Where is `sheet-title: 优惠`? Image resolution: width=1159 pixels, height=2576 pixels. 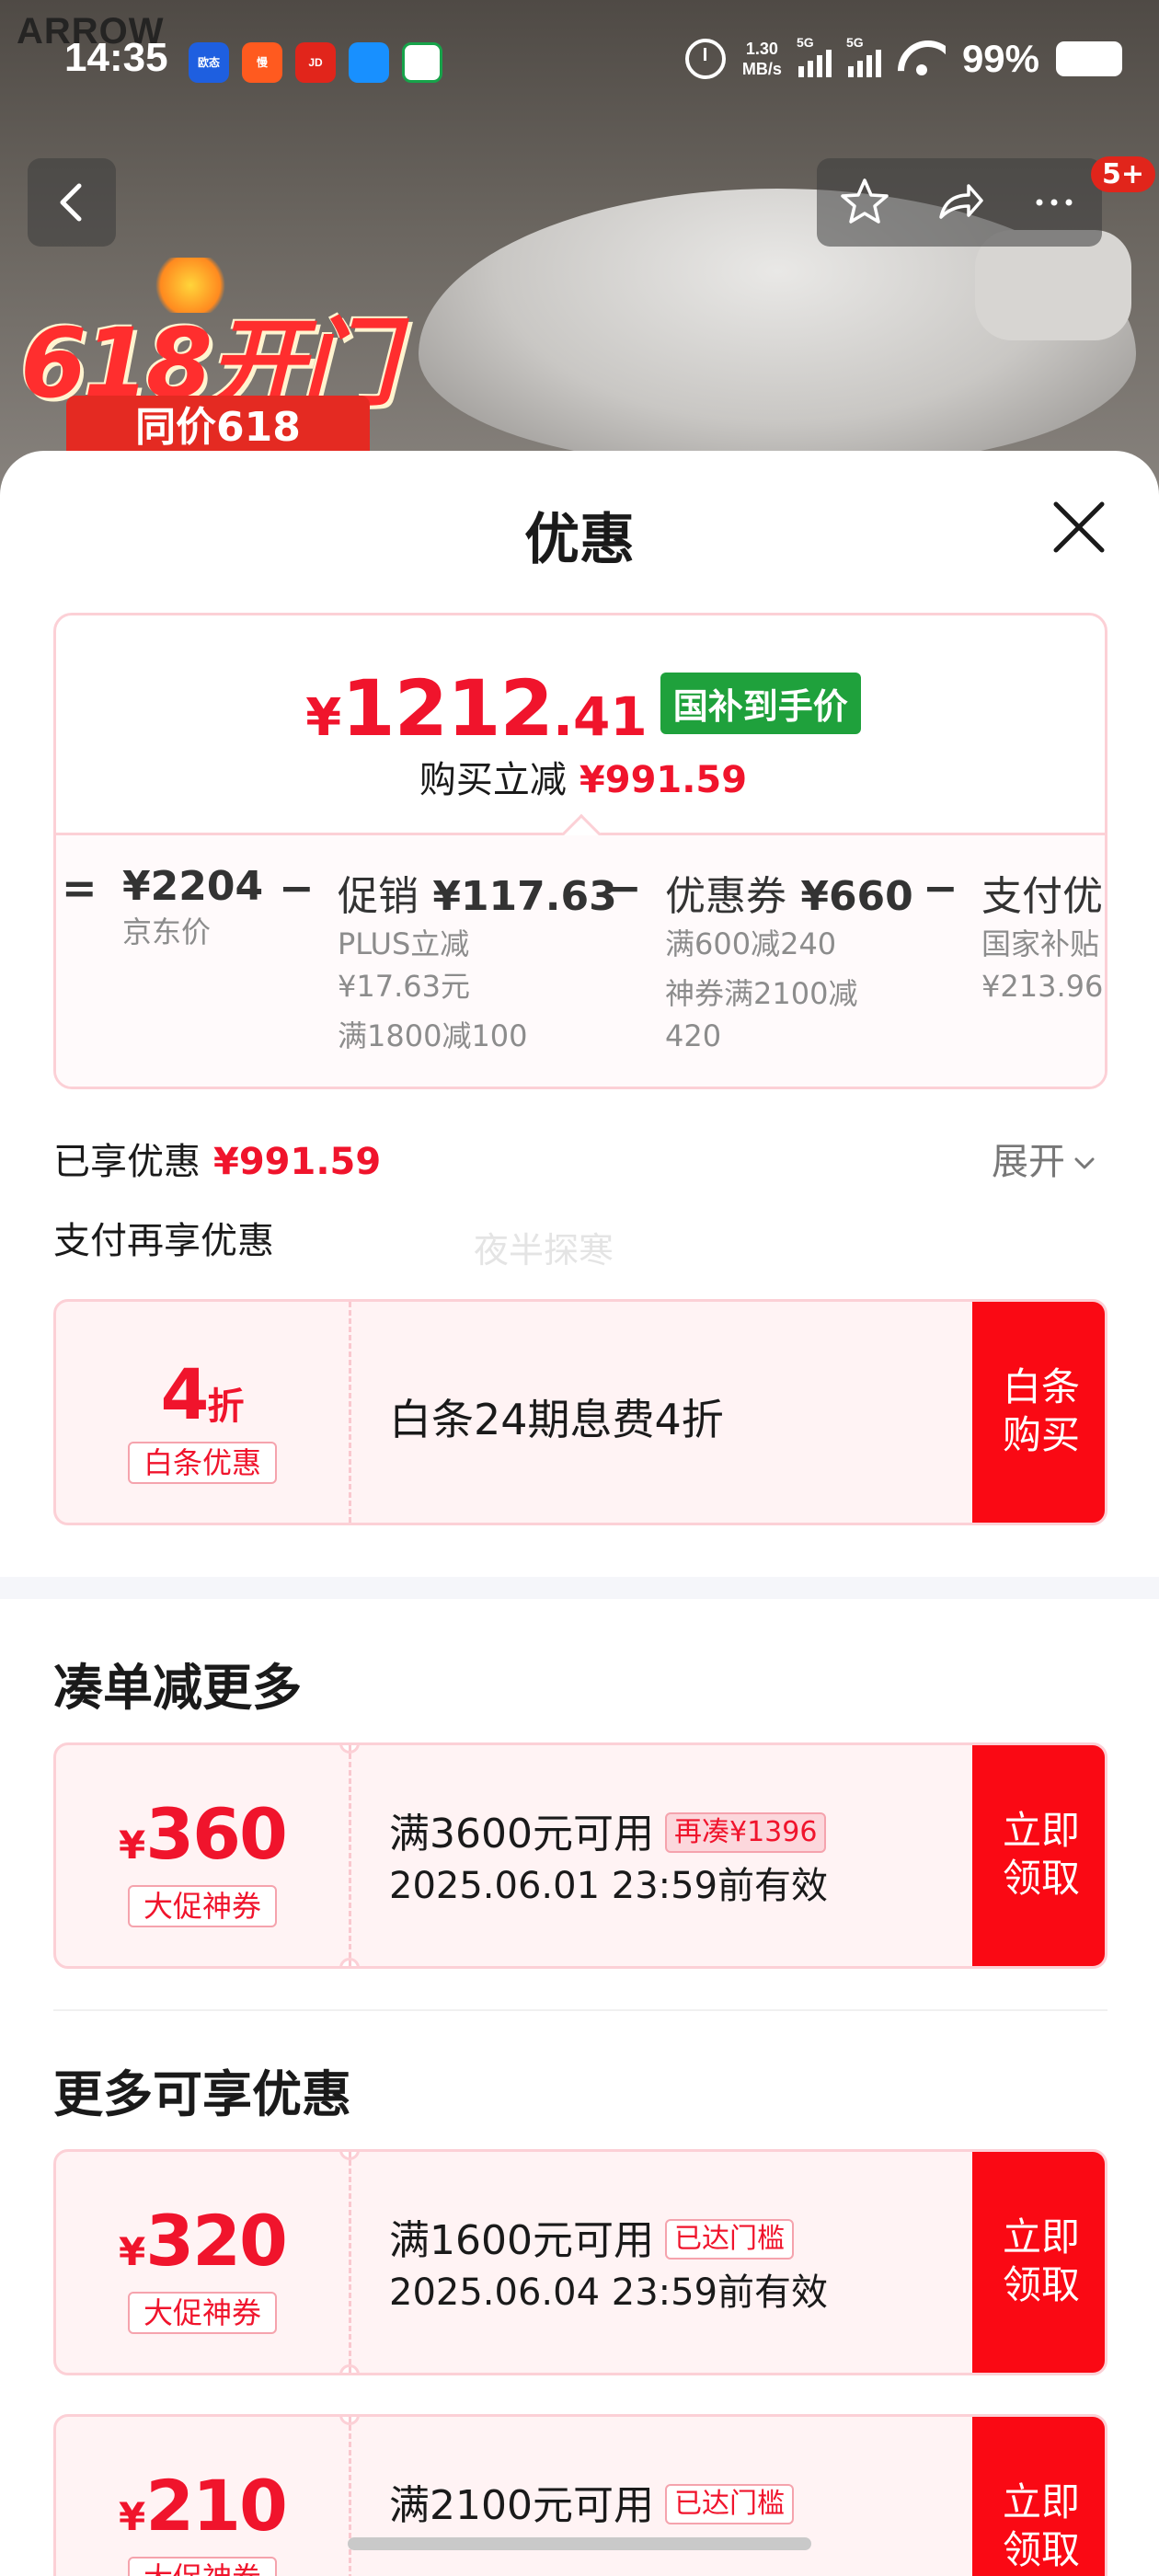 sheet-title: 优惠 is located at coordinates (579, 540).